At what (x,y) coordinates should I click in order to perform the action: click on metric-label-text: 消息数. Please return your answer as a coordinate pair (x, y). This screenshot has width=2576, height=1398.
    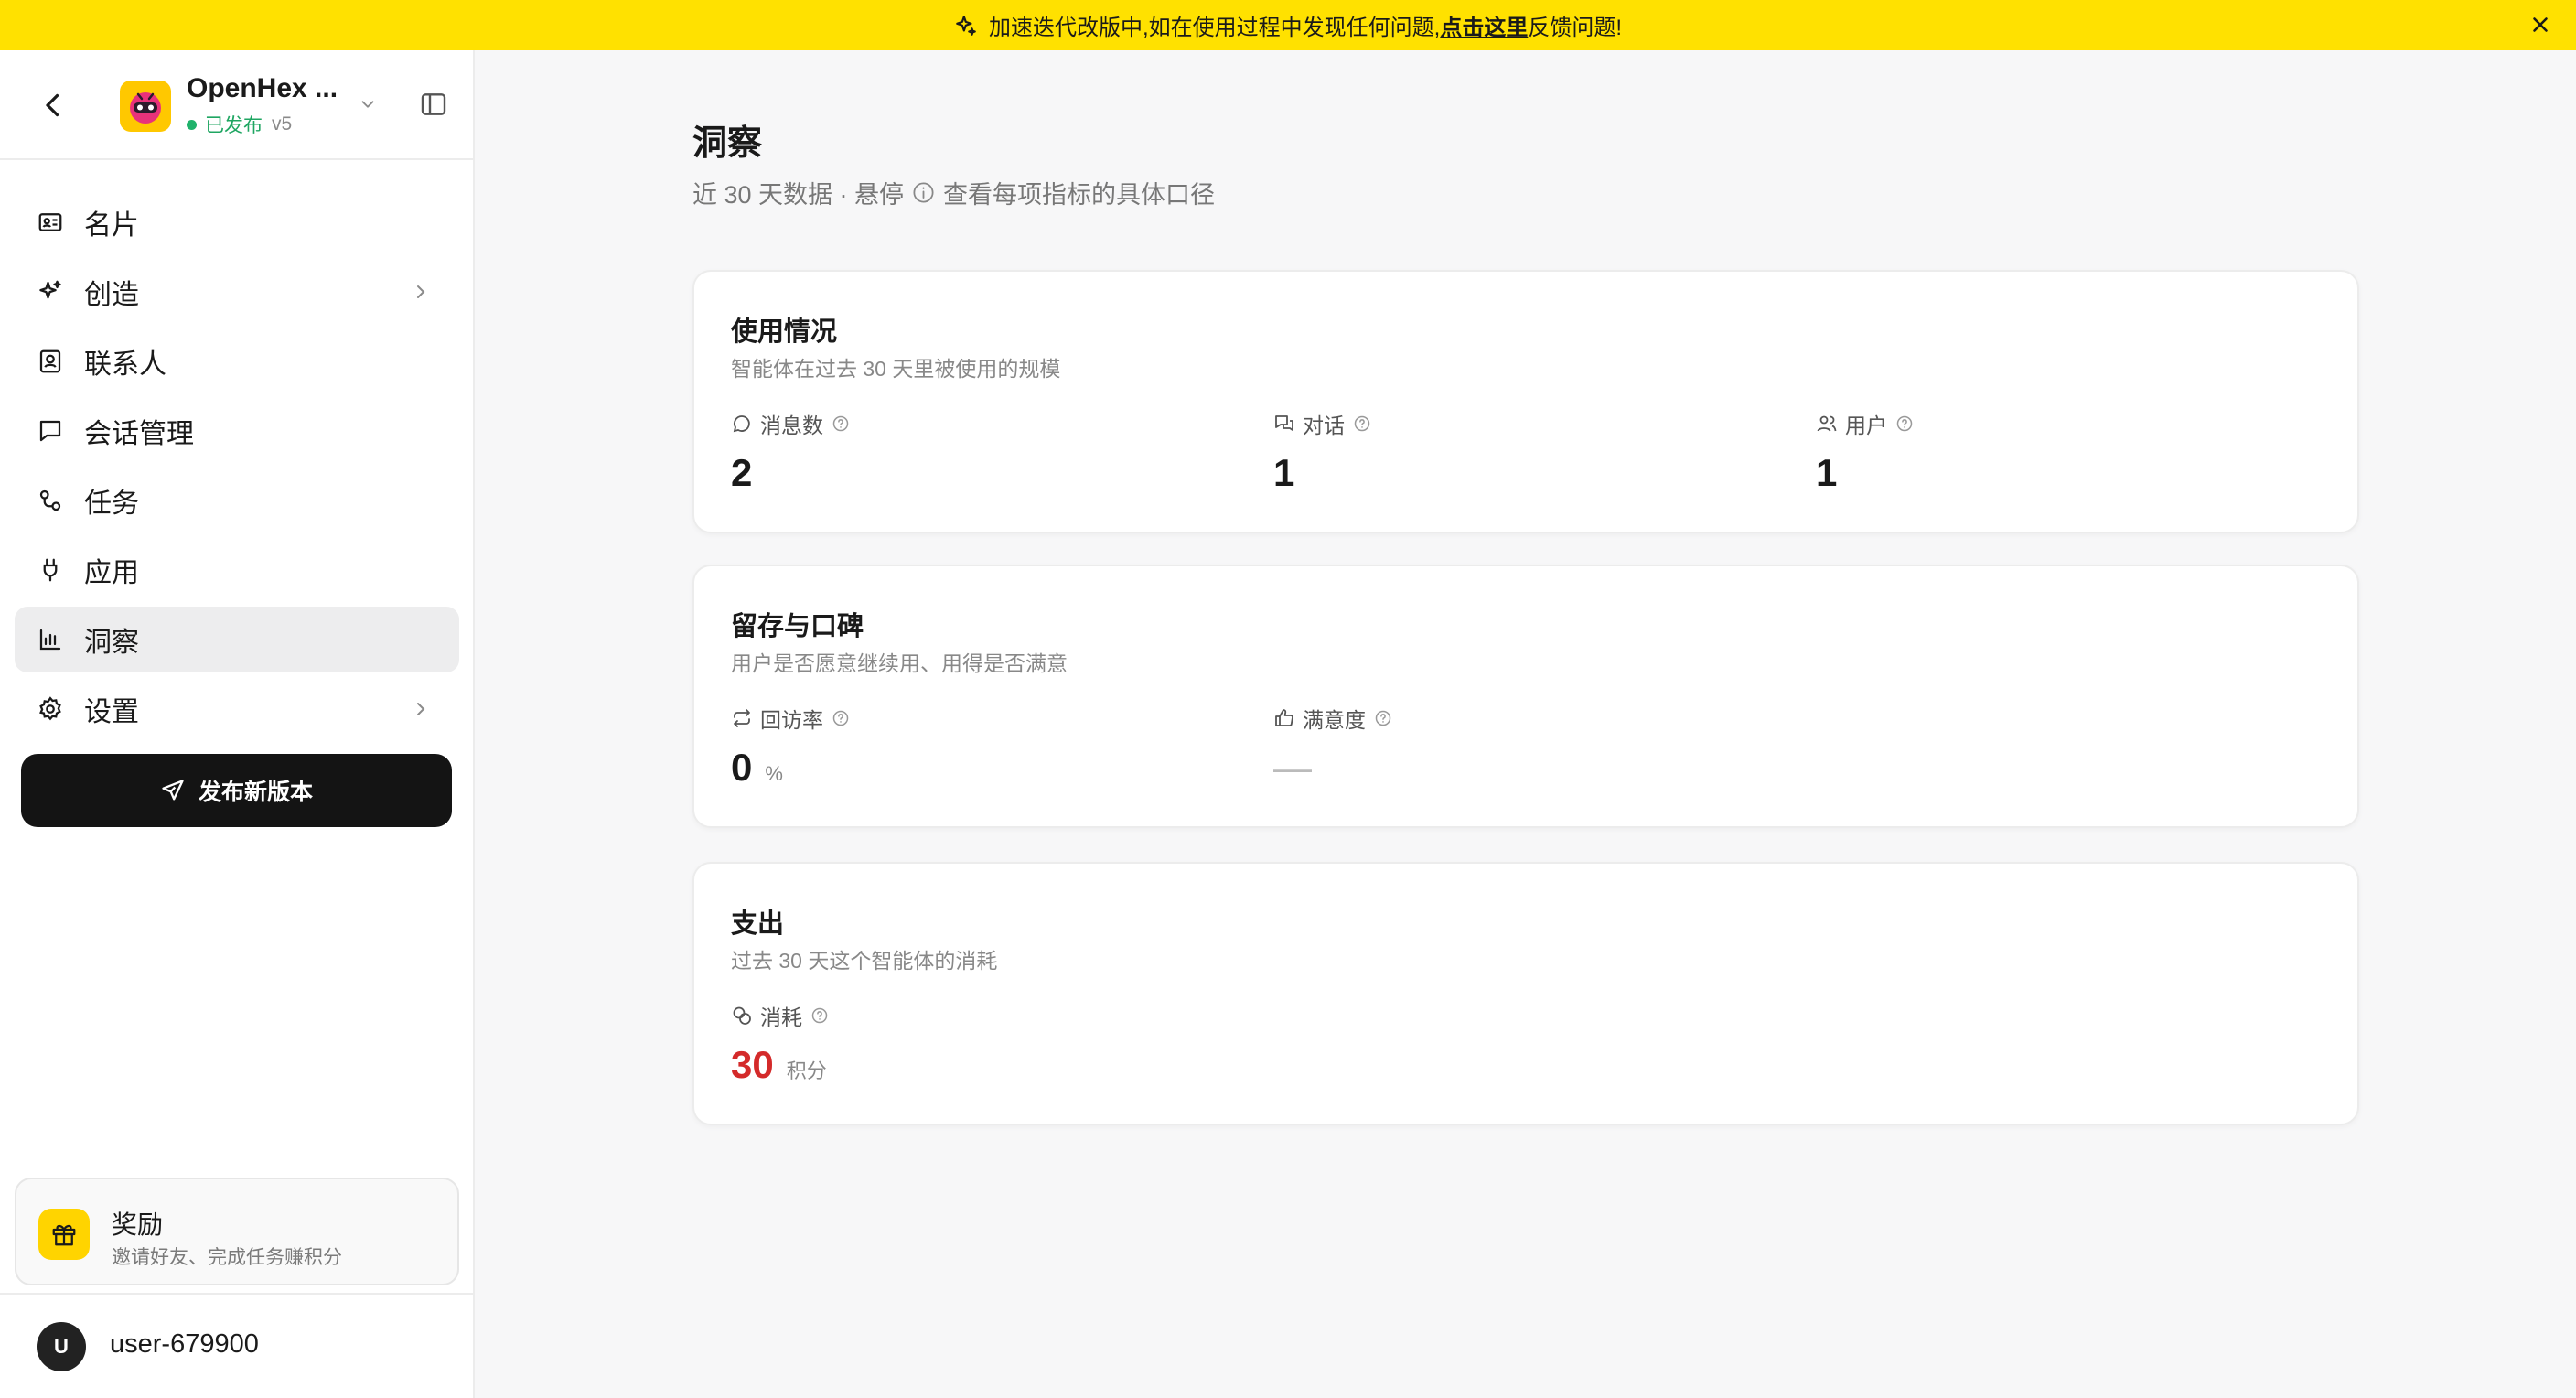
    Looking at the image, I should click on (792, 425).